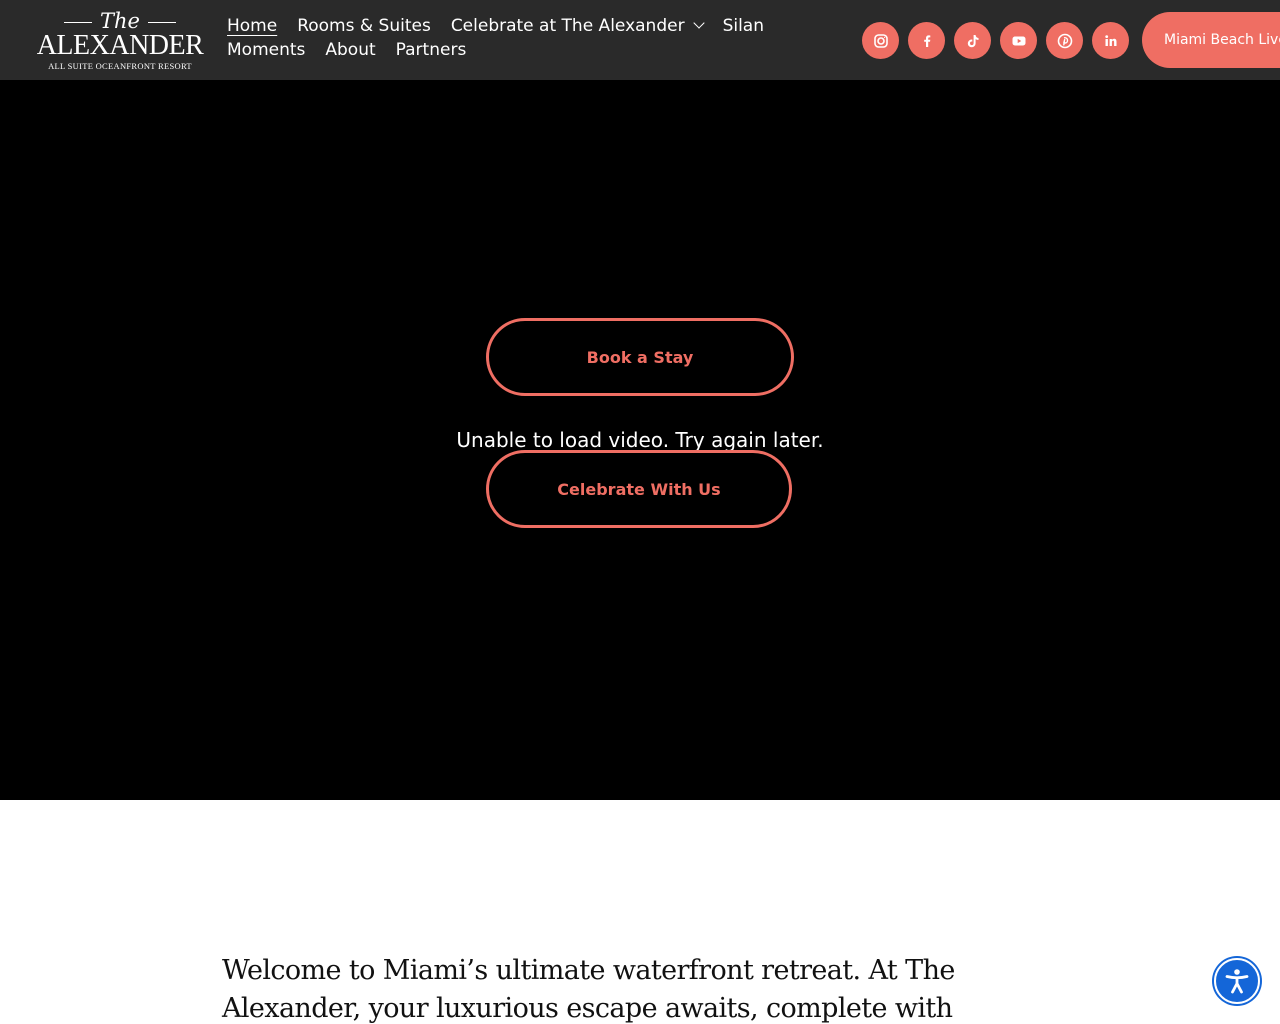 The width and height of the screenshot is (1280, 1024). Describe the element at coordinates (995, 40) in the screenshot. I see `social-links` at that location.